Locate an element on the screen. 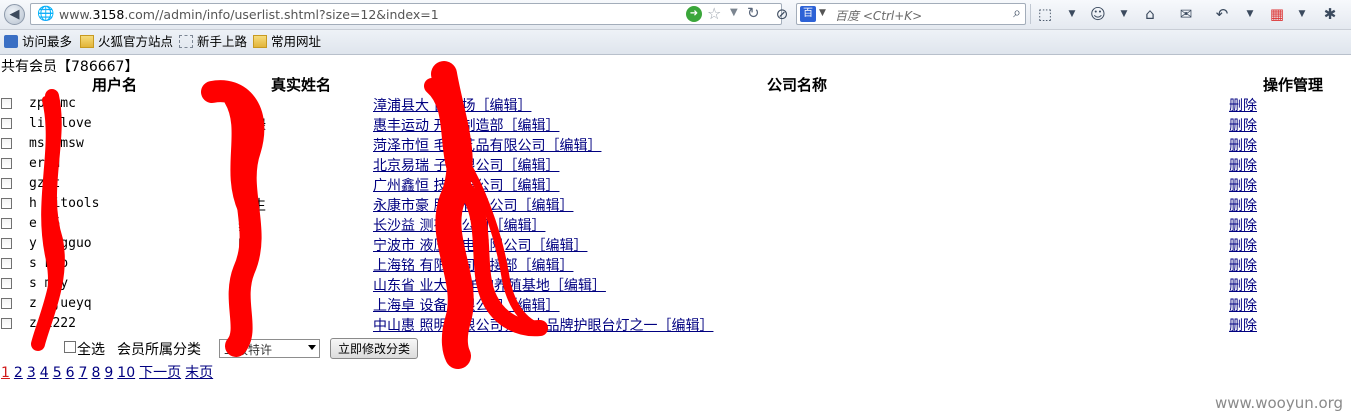  page-link-1: 1 is located at coordinates (5, 373).